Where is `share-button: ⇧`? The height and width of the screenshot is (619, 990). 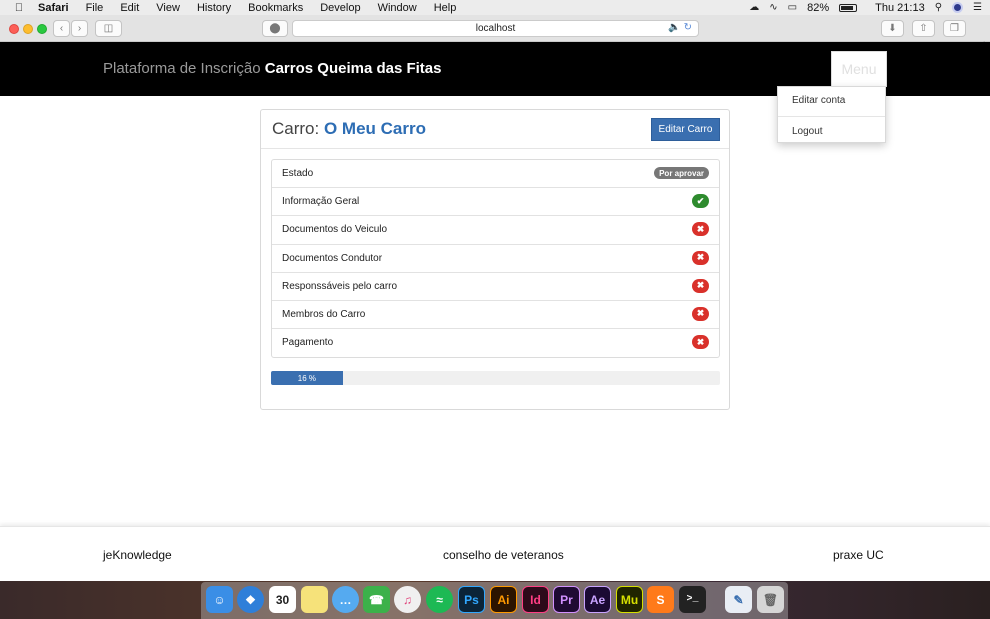
share-button: ⇧ is located at coordinates (923, 28).